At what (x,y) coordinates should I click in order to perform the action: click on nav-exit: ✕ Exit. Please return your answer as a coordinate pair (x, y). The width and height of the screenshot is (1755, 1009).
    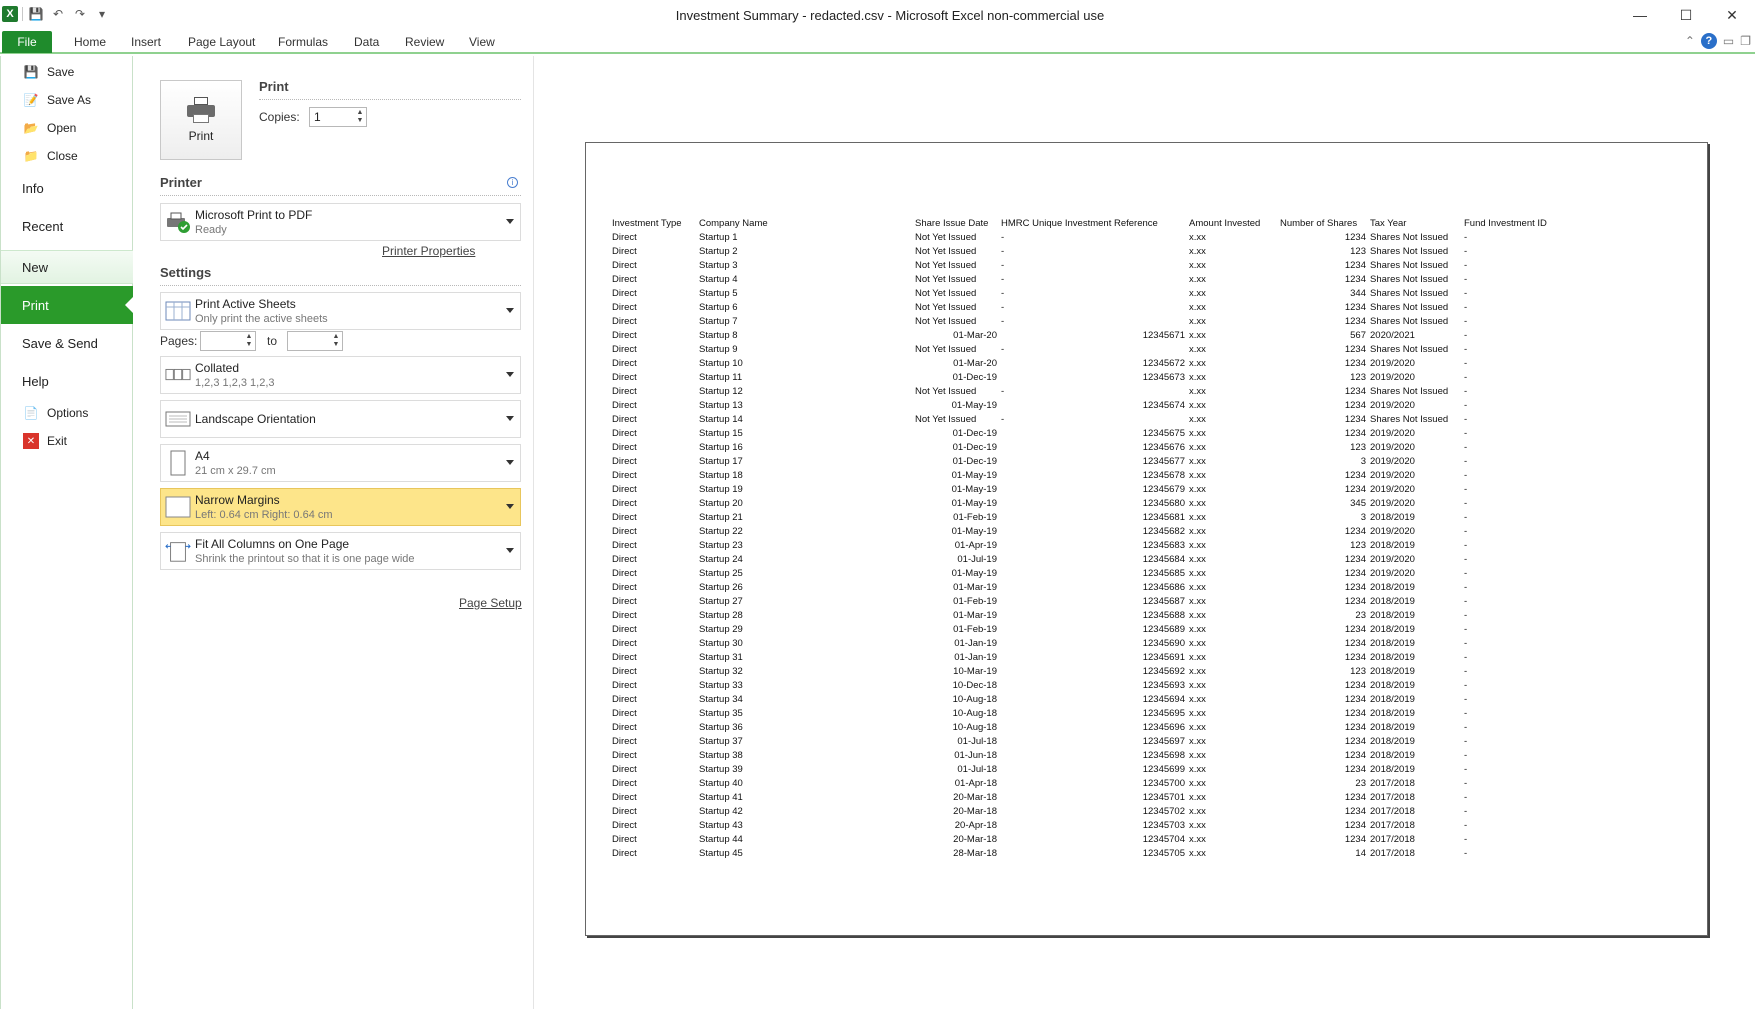
    Looking at the image, I should click on (67, 441).